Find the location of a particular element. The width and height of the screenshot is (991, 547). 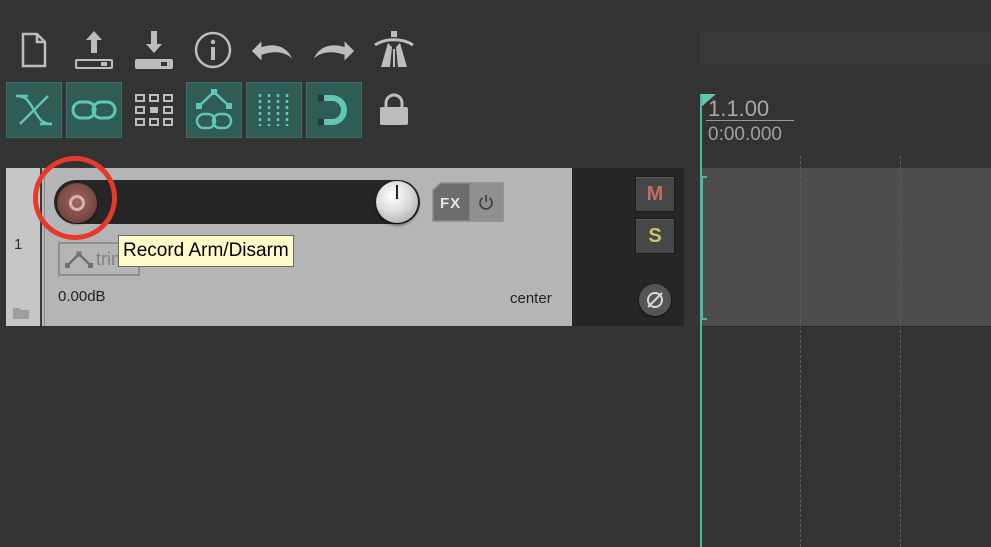

item-grouping-toggle is located at coordinates (94, 110).